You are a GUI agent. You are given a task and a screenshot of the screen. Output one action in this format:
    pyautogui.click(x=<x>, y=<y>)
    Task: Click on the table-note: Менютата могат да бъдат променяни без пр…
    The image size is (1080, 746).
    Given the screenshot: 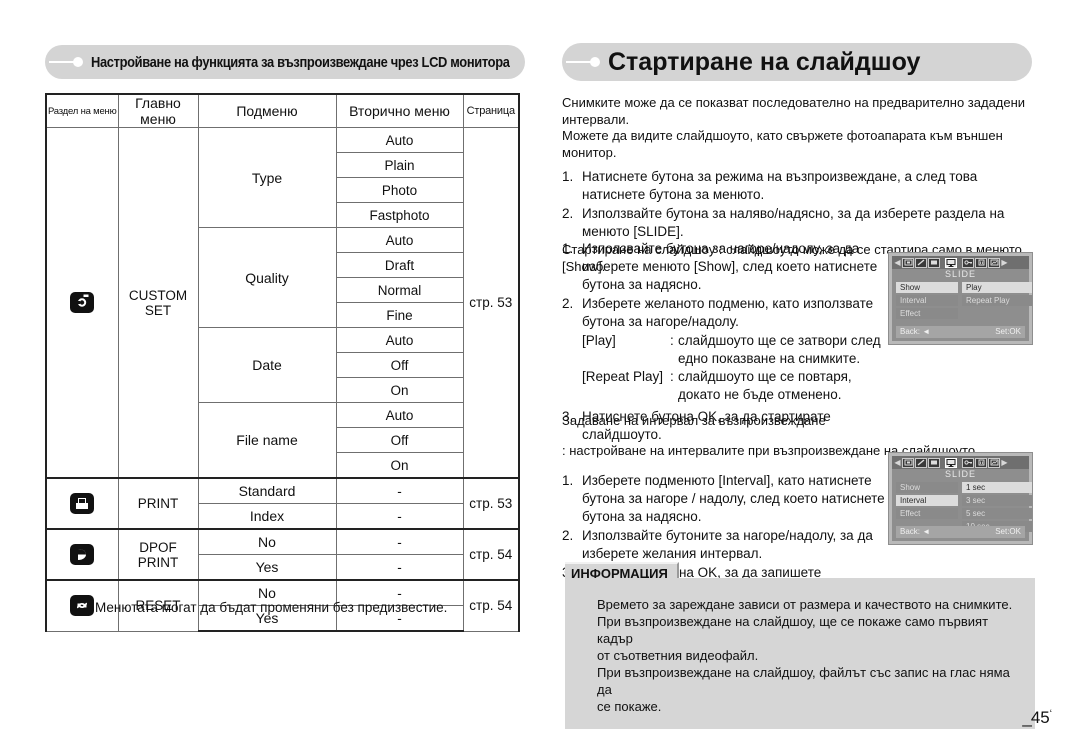 What is the action you would take?
    pyautogui.click(x=271, y=607)
    